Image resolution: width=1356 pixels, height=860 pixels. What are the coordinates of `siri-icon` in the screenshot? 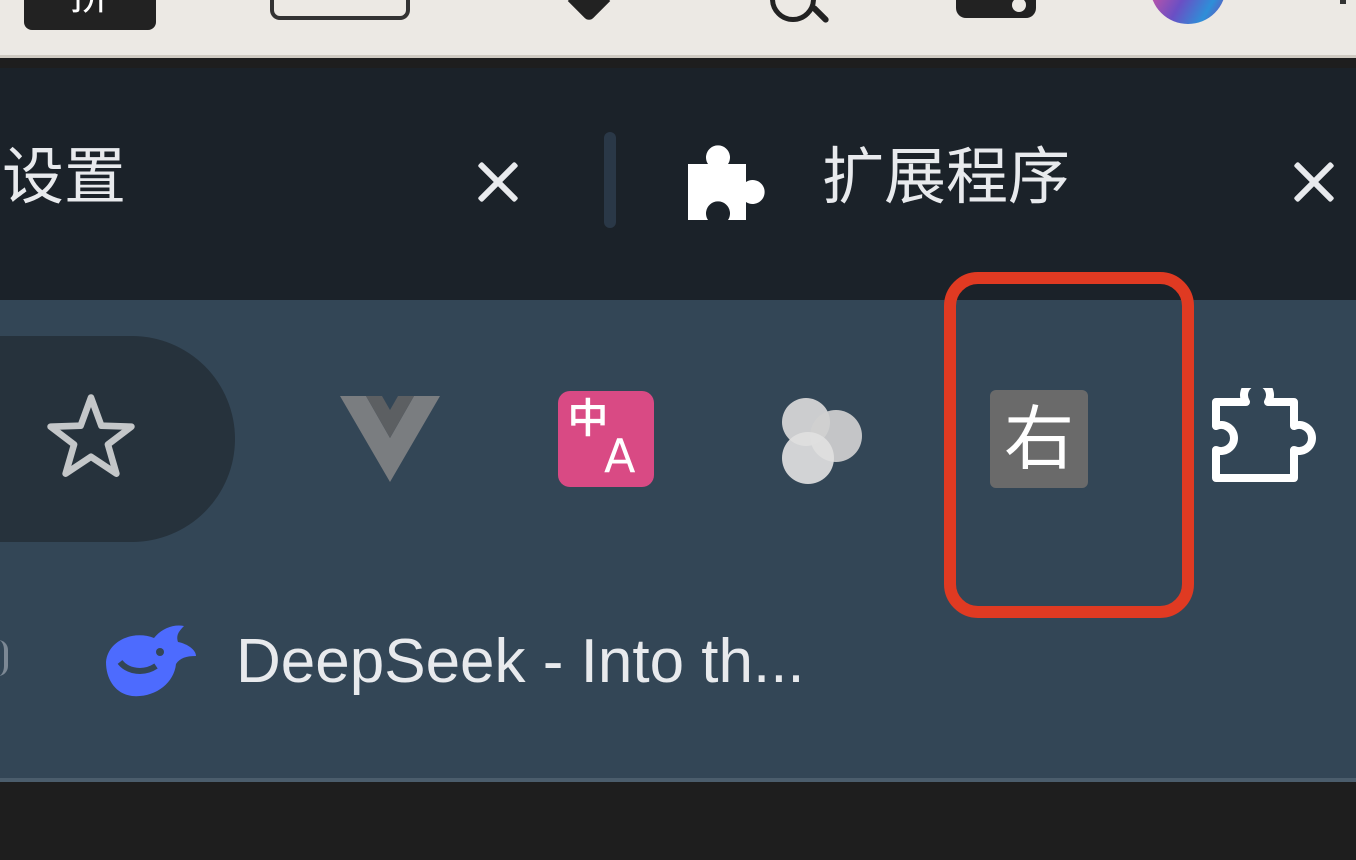 It's located at (1188, 12).